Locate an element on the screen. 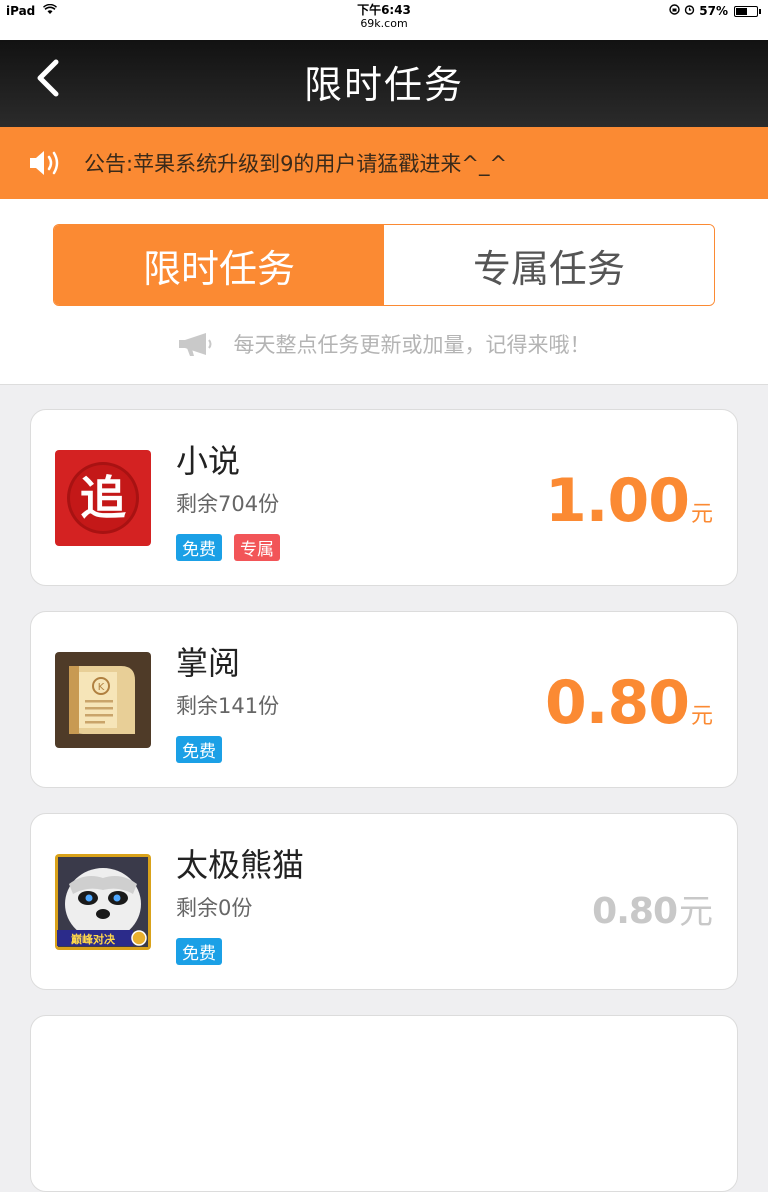 The height and width of the screenshot is (1192, 768). badge-exclusive: 专属 is located at coordinates (257, 547).